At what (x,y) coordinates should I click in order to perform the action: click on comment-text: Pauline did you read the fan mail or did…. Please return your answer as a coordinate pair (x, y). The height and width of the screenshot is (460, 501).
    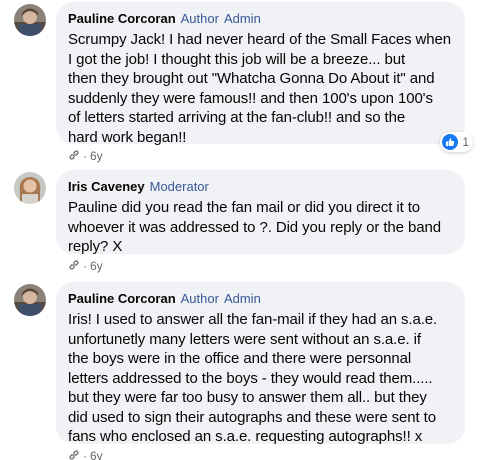
    Looking at the image, I should click on (254, 227).